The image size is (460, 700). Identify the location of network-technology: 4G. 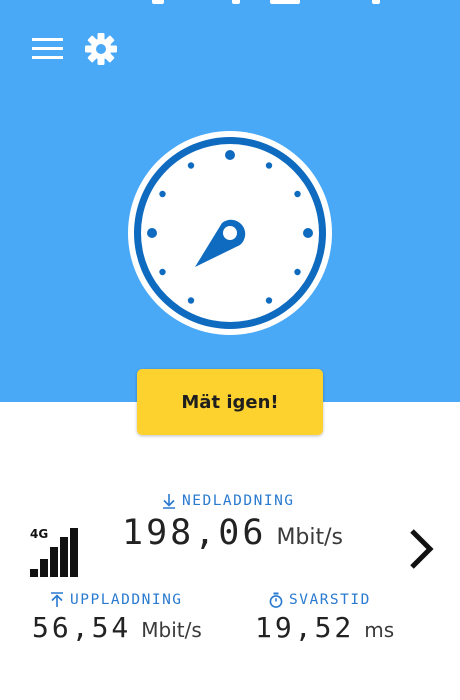
(39, 534).